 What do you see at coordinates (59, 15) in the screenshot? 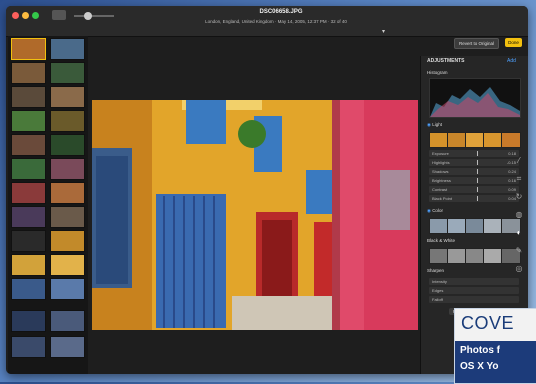
I see `sidebar-toggle-button` at bounding box center [59, 15].